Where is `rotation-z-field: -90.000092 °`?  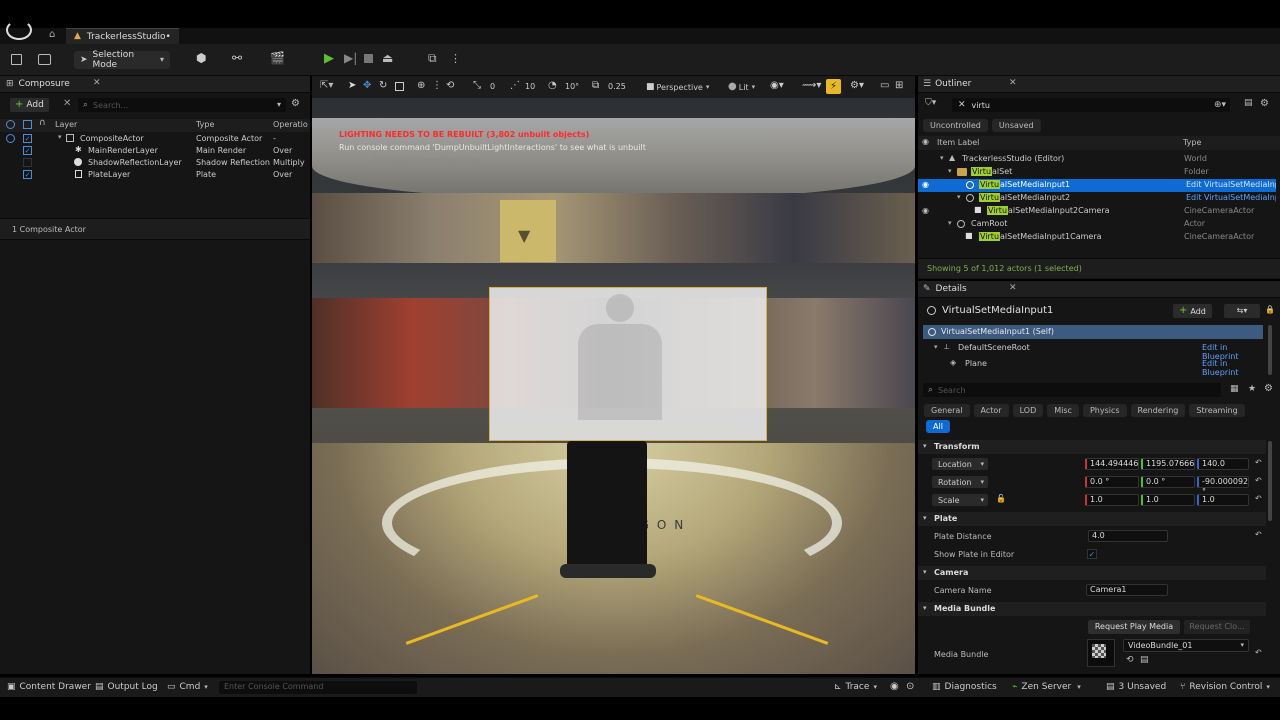 rotation-z-field: -90.000092 ° is located at coordinates (1223, 486).